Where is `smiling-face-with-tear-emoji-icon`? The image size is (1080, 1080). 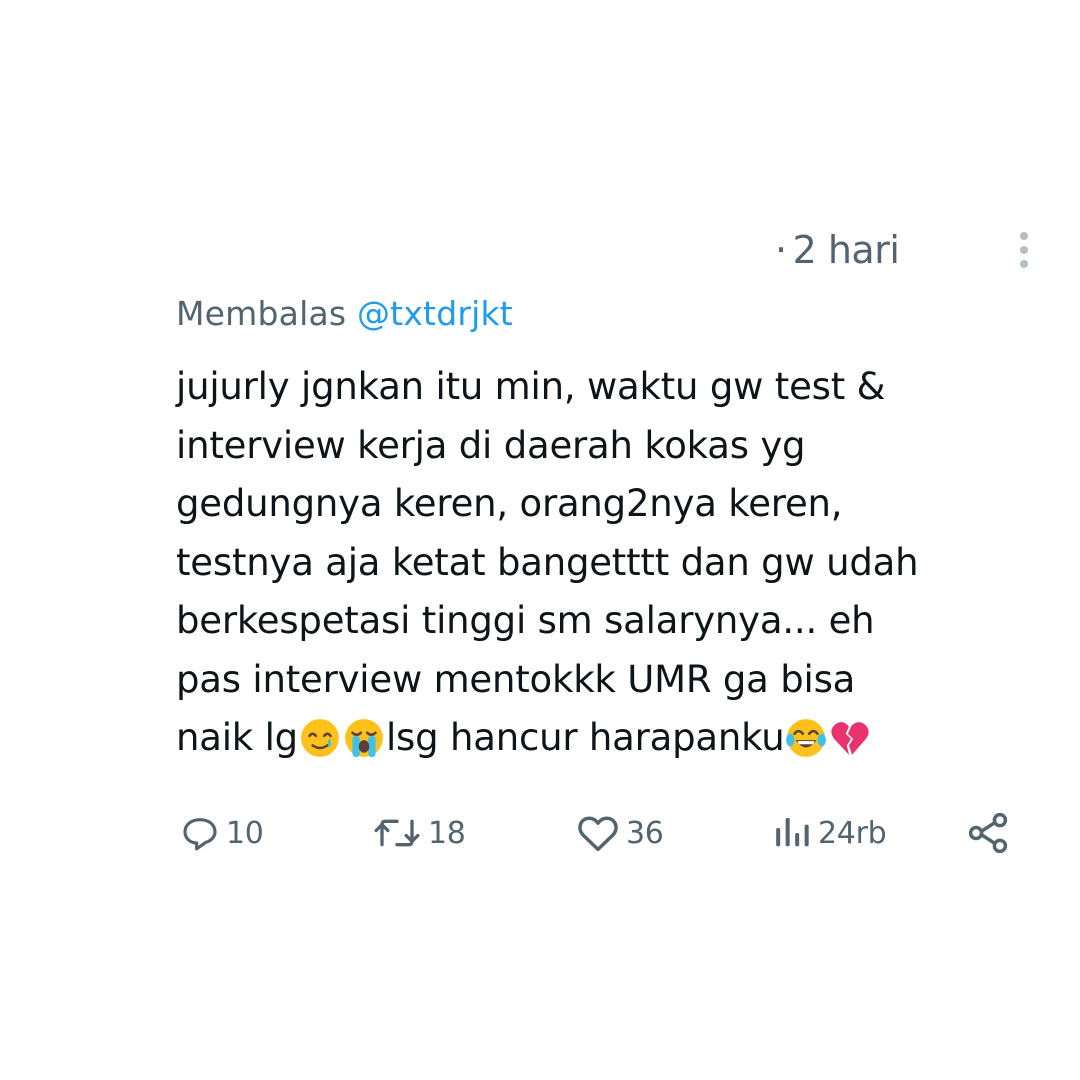 smiling-face-with-tear-emoji-icon is located at coordinates (320, 738).